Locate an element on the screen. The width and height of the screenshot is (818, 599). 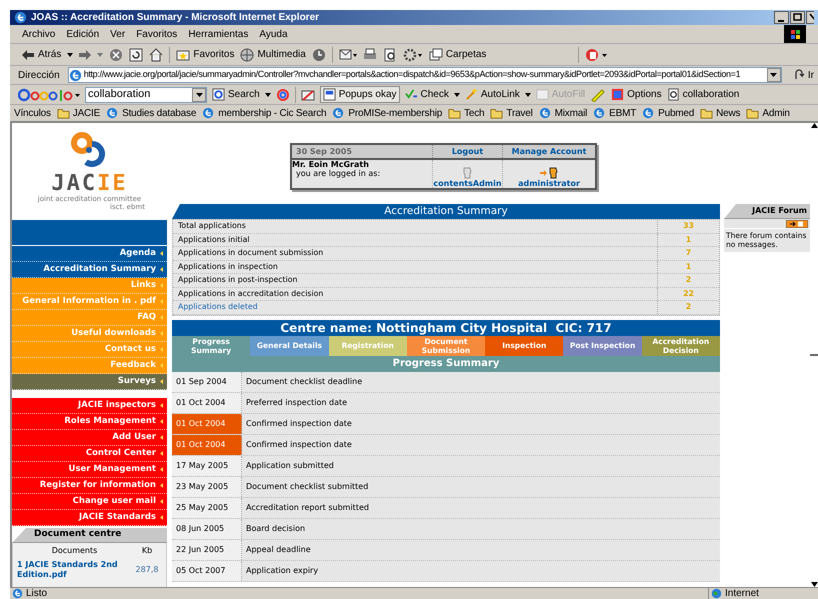
bookmark-link: membership - Cic Search is located at coordinates (264, 113).